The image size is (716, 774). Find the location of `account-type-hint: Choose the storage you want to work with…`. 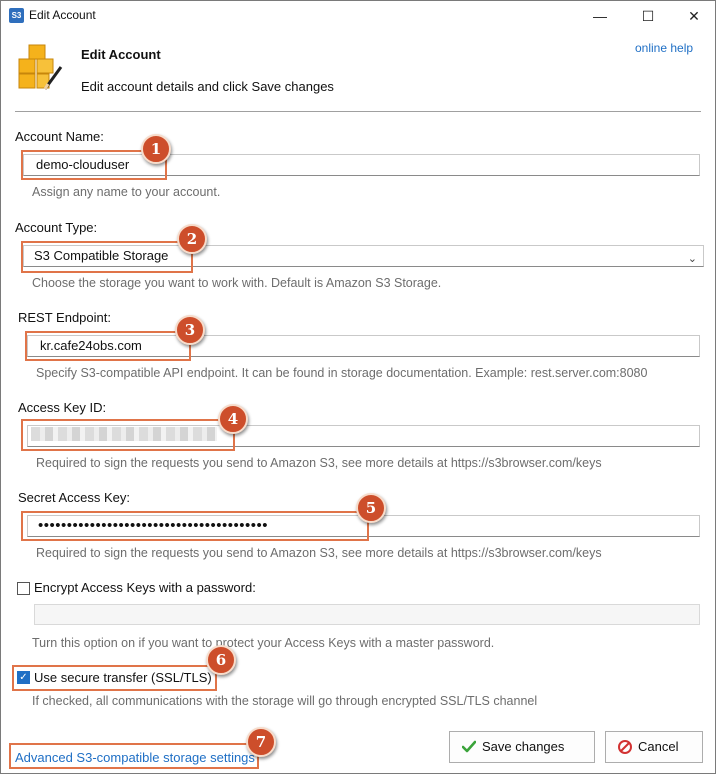

account-type-hint: Choose the storage you want to work with… is located at coordinates (237, 283).